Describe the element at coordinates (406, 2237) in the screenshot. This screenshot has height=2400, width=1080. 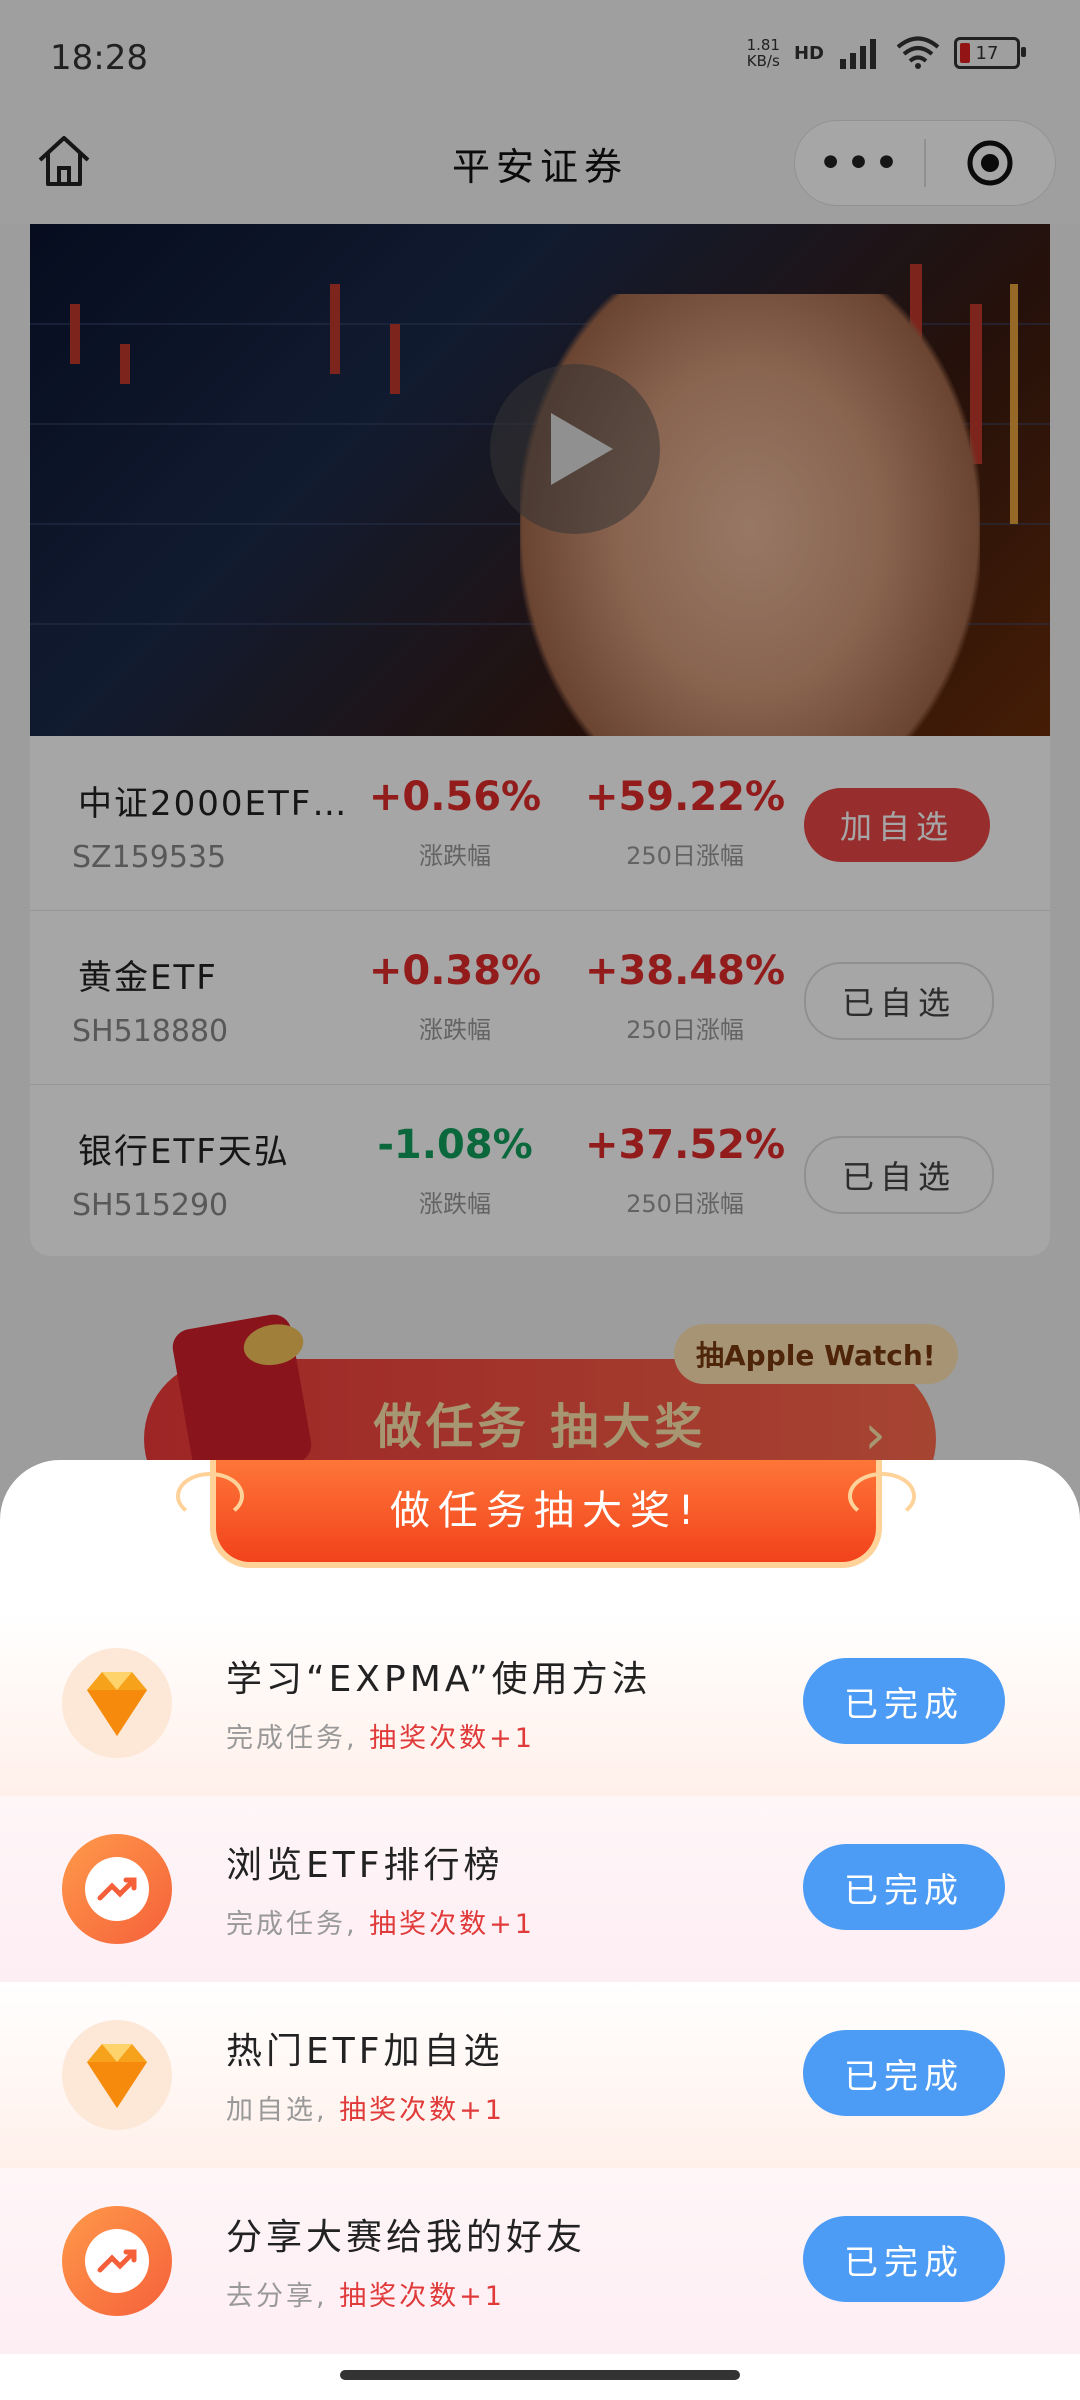
I see `task-title: 分享大赛给我的好友` at that location.